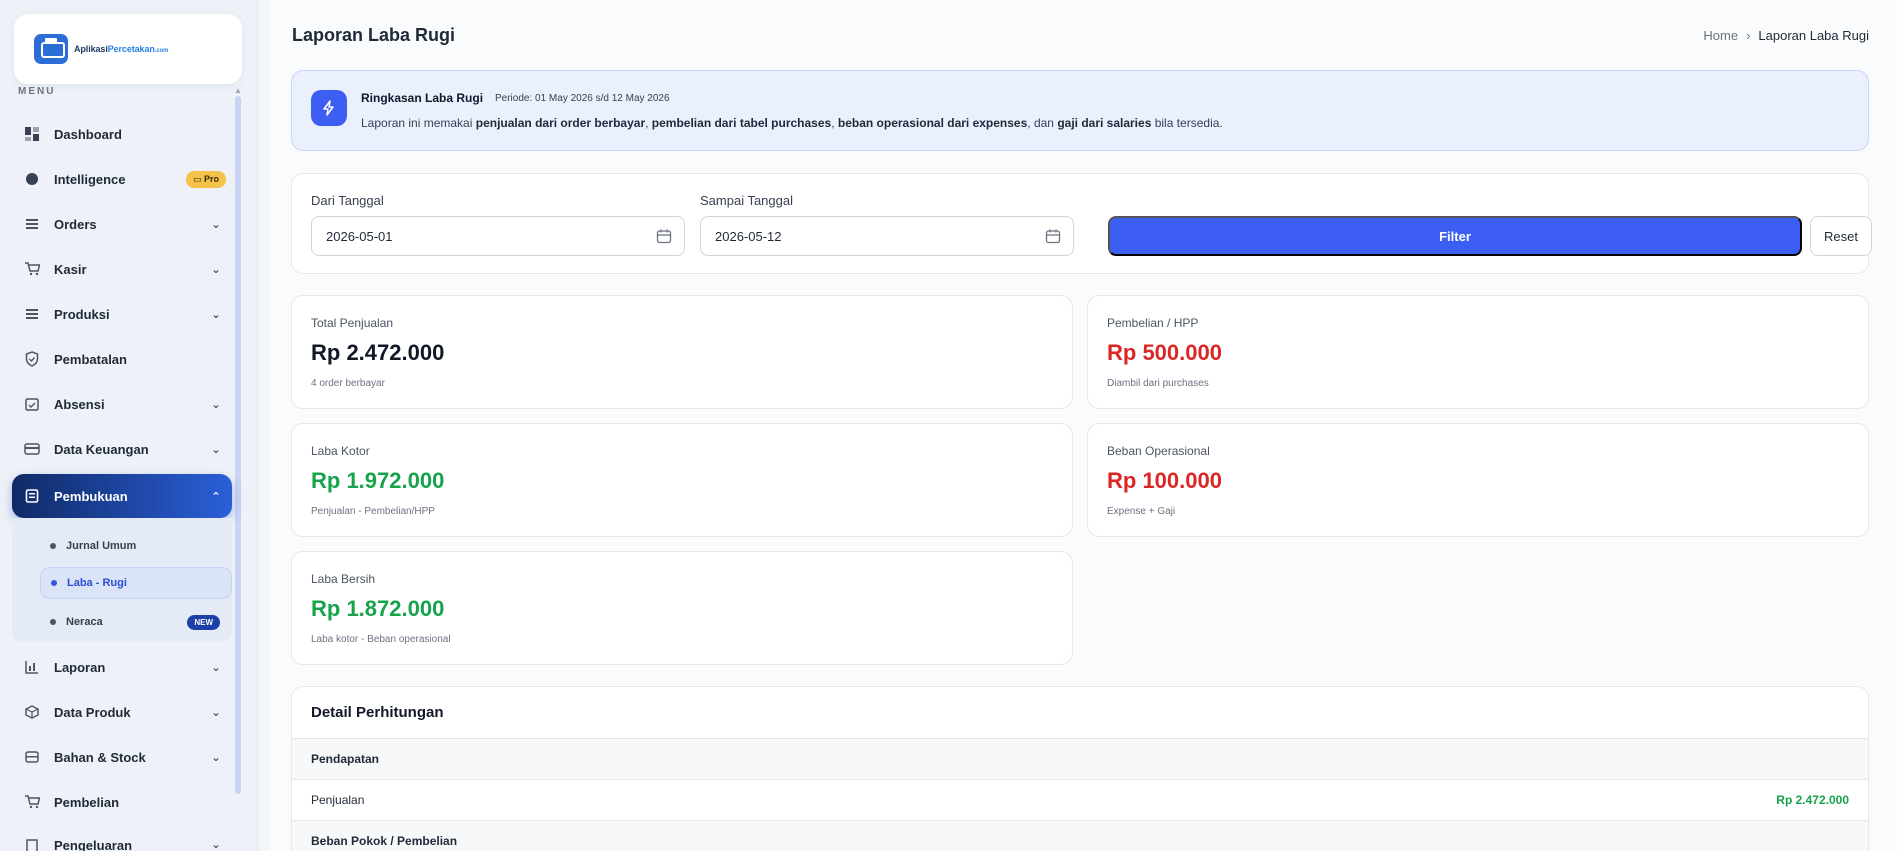 The width and height of the screenshot is (1897, 851). What do you see at coordinates (32, 496) in the screenshot?
I see `book-icon` at bounding box center [32, 496].